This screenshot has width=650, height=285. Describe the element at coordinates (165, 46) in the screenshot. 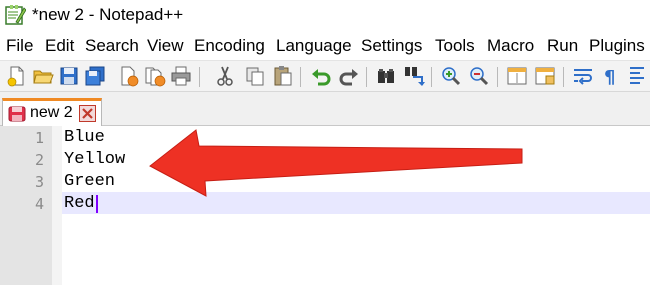

I see `menu-view: View` at that location.